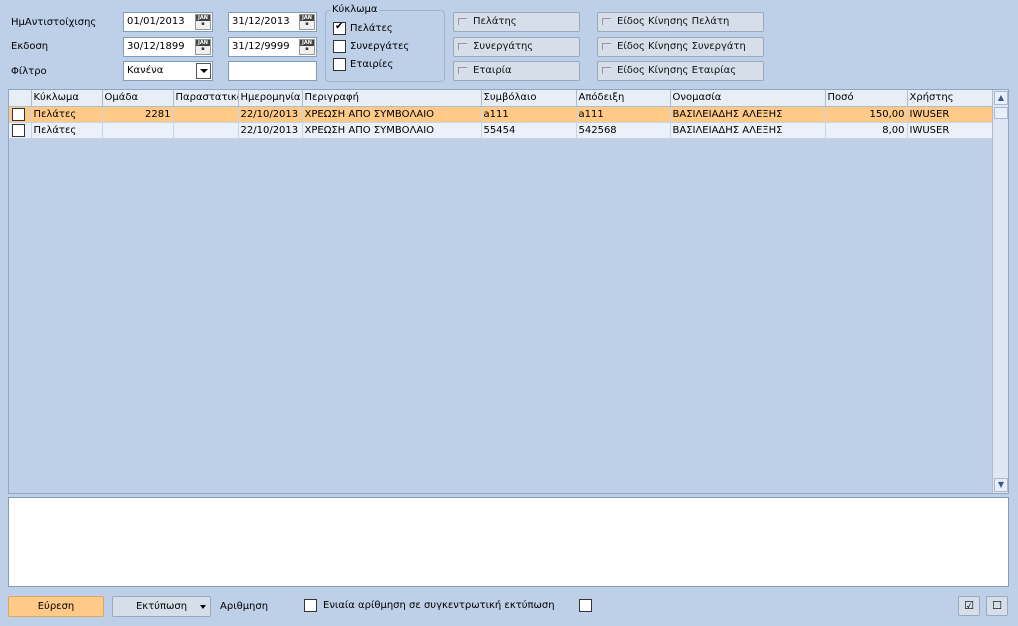 Image resolution: width=1018 pixels, height=626 pixels. I want to click on grid-vertical-scrollbar: ▲ ▼, so click(1000, 291).